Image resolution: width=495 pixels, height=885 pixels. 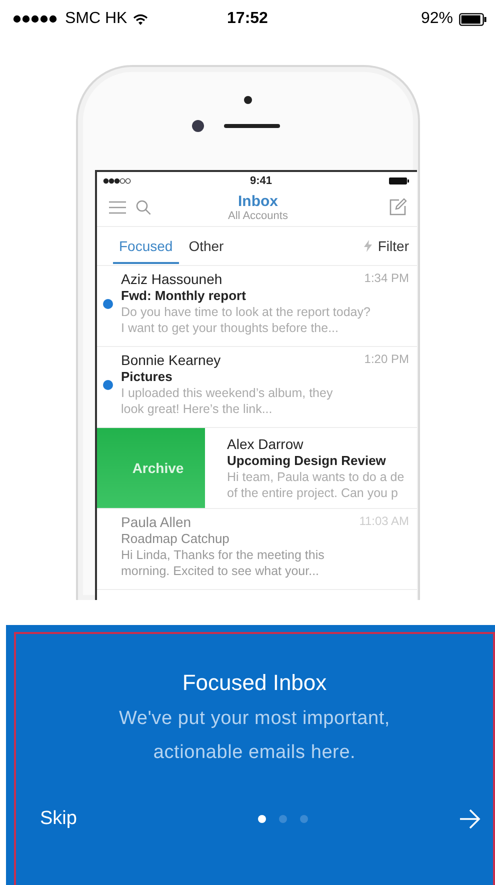 What do you see at coordinates (258, 216) in the screenshot?
I see `accounts-subtitle: All Accounts` at bounding box center [258, 216].